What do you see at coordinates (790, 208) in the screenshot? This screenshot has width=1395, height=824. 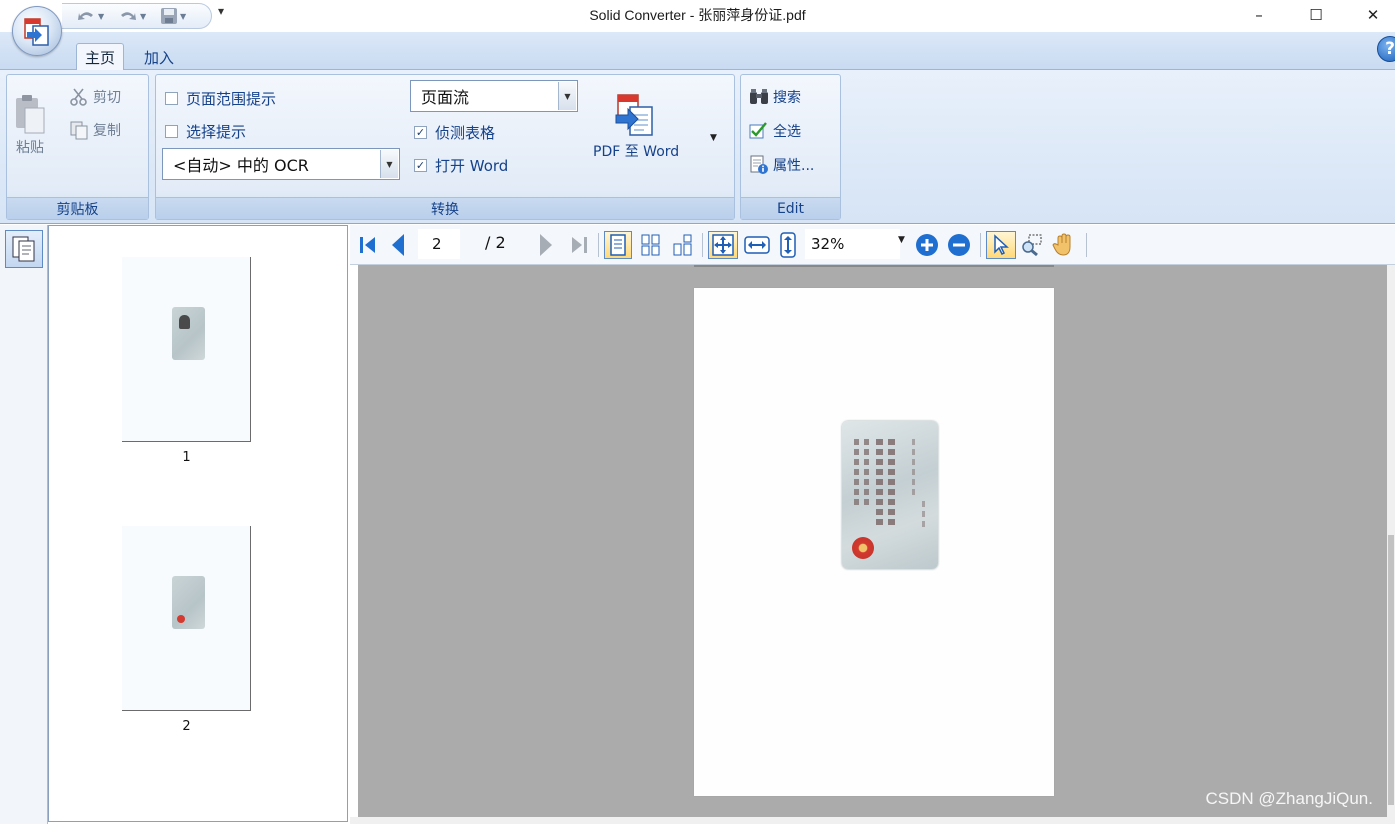 I see `edit-group-label: Edit` at bounding box center [790, 208].